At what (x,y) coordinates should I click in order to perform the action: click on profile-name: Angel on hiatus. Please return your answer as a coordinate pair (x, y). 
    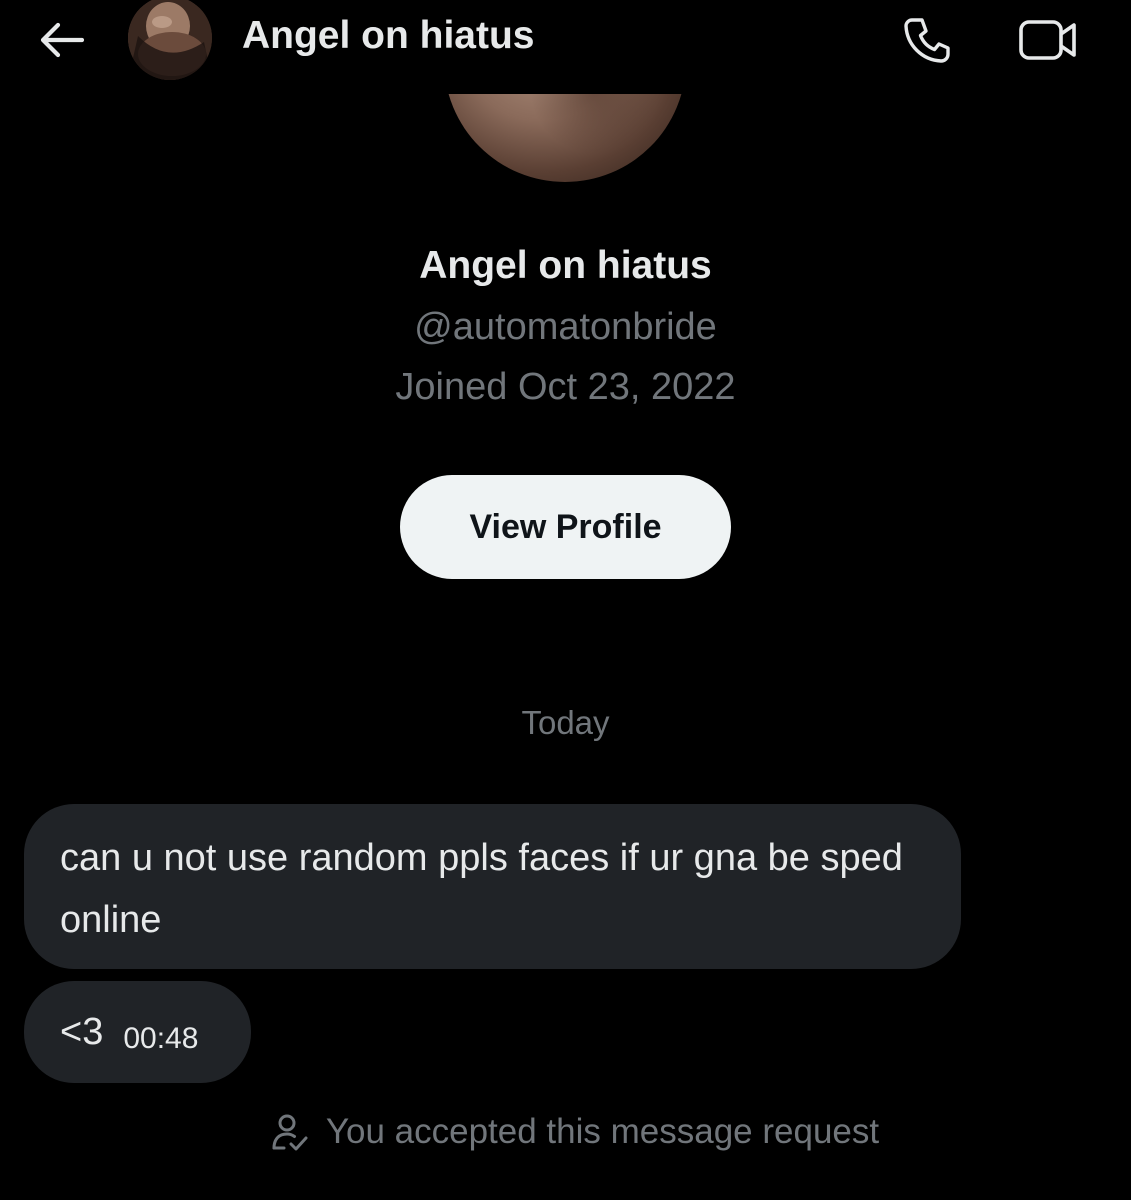
    Looking at the image, I should click on (565, 265).